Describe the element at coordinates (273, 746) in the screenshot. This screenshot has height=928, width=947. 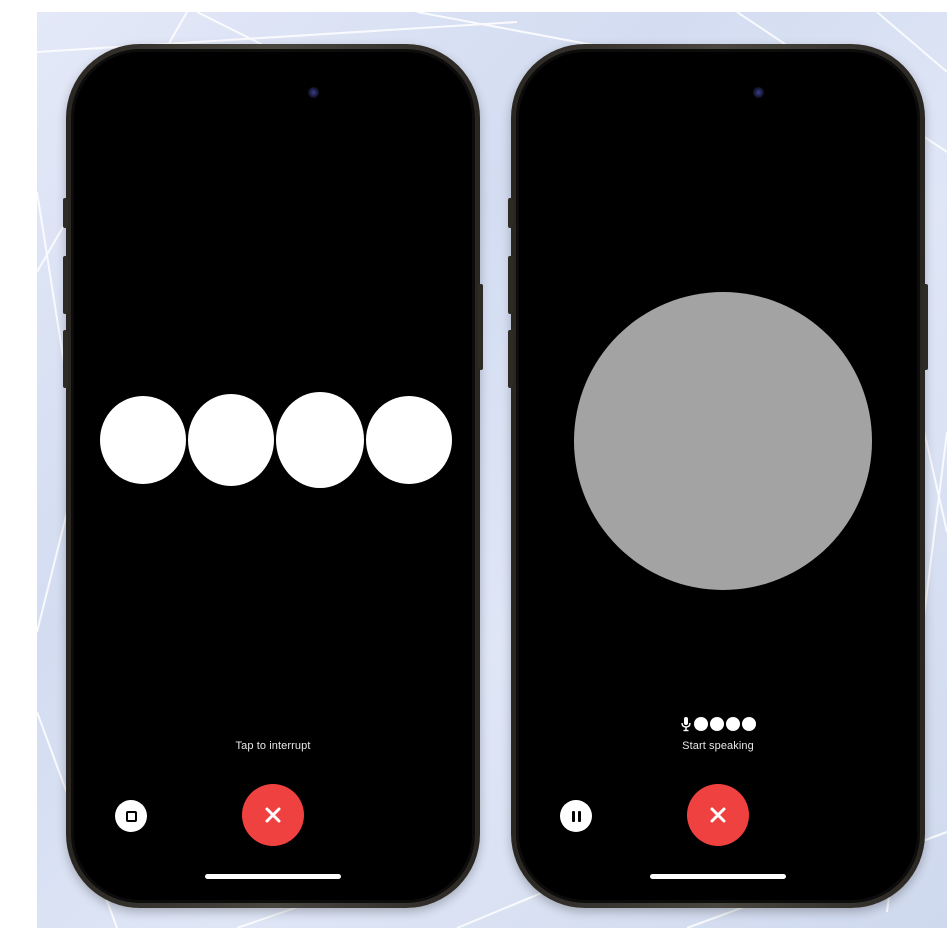
I see `status-caption: Tap to interrupt` at that location.